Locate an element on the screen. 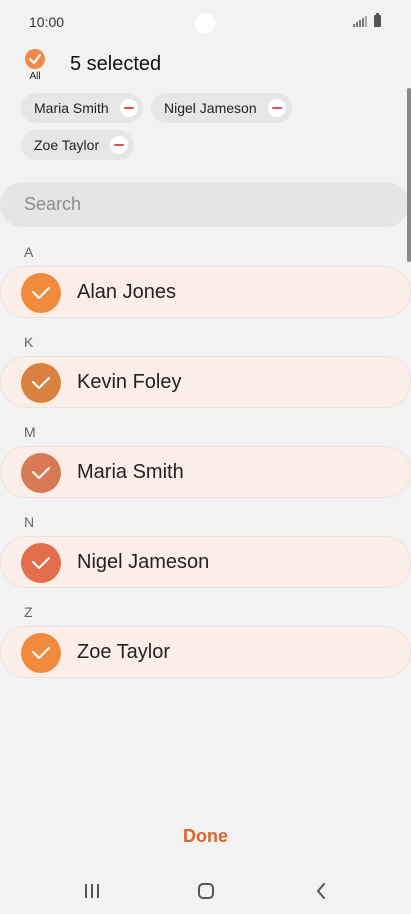  navigation-bar is located at coordinates (205, 890).